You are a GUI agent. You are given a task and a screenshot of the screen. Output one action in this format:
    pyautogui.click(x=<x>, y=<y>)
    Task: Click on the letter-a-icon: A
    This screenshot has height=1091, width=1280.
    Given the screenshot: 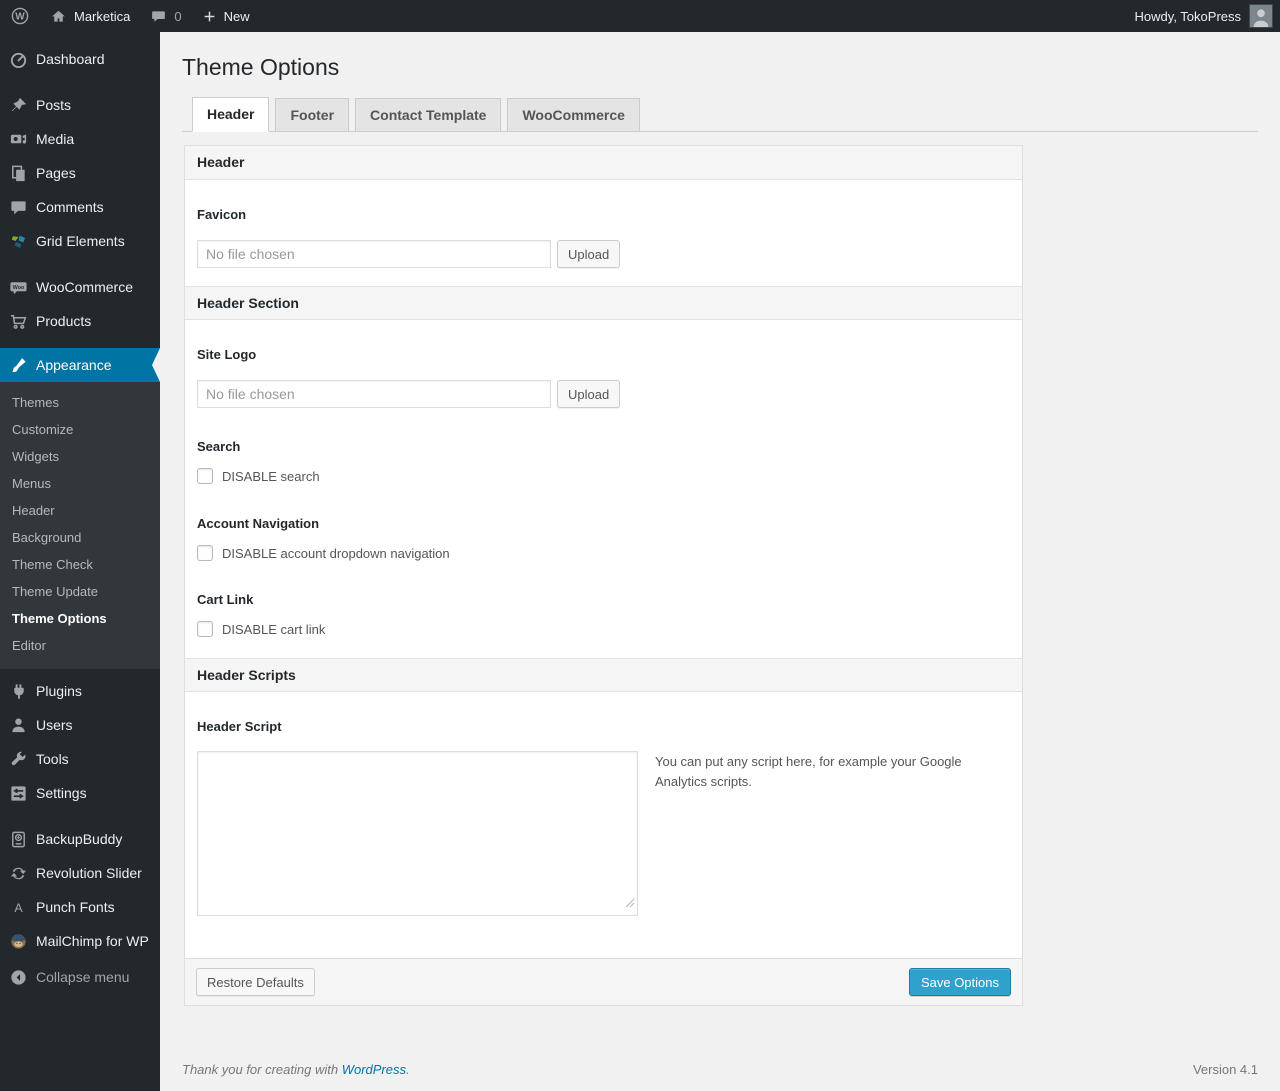 What is the action you would take?
    pyautogui.click(x=18, y=907)
    